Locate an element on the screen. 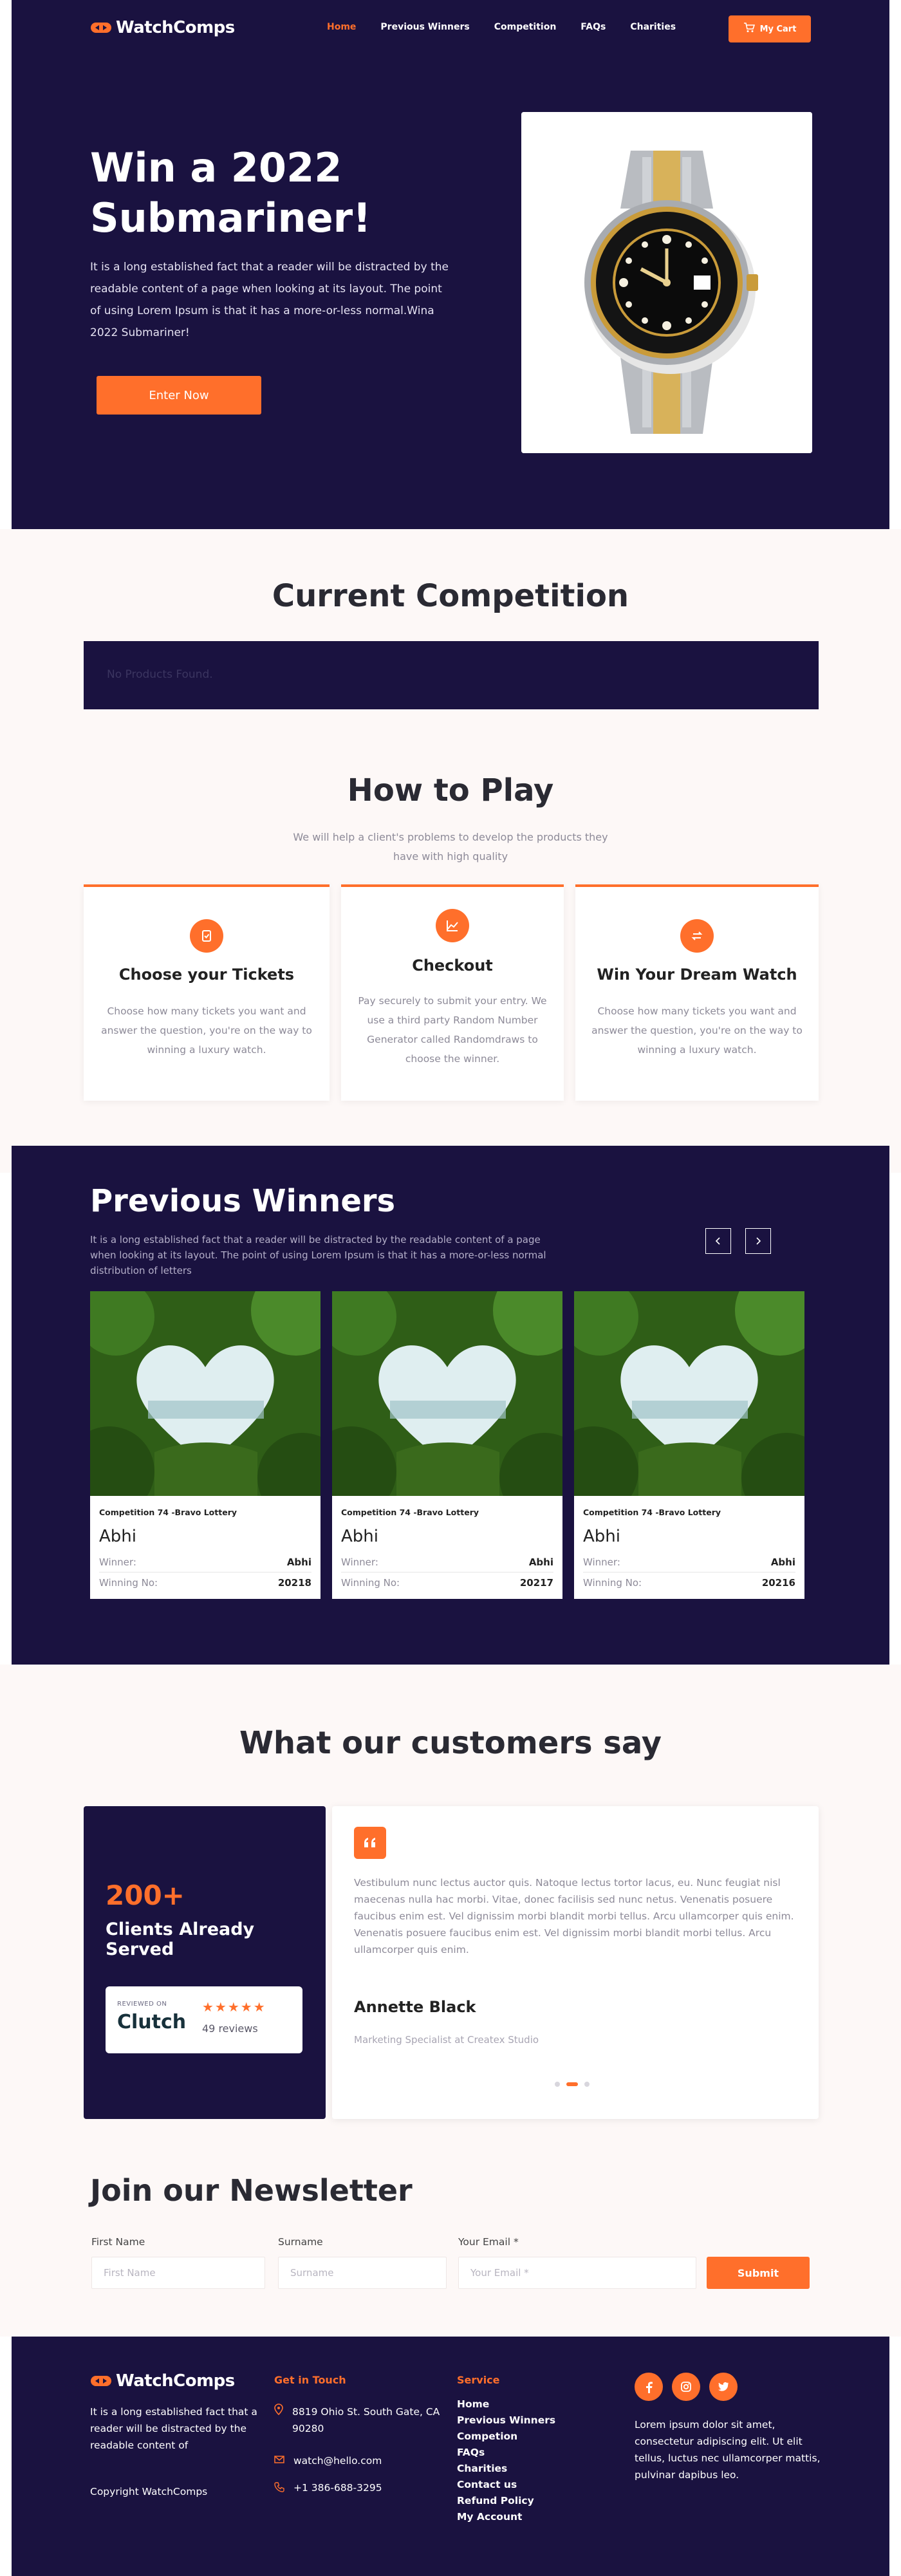  instagram-icon is located at coordinates (686, 2387).